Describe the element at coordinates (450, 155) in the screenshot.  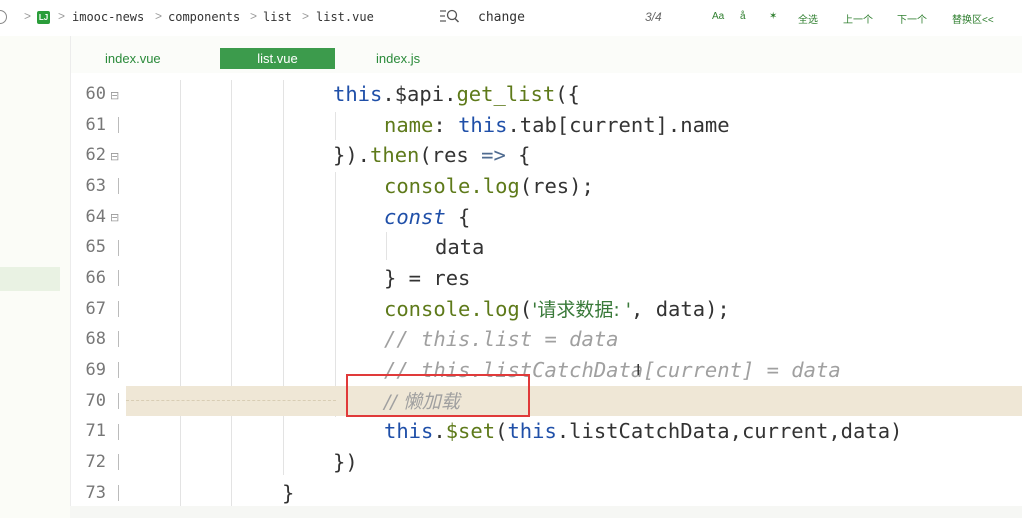
I see `code-token: (res` at that location.